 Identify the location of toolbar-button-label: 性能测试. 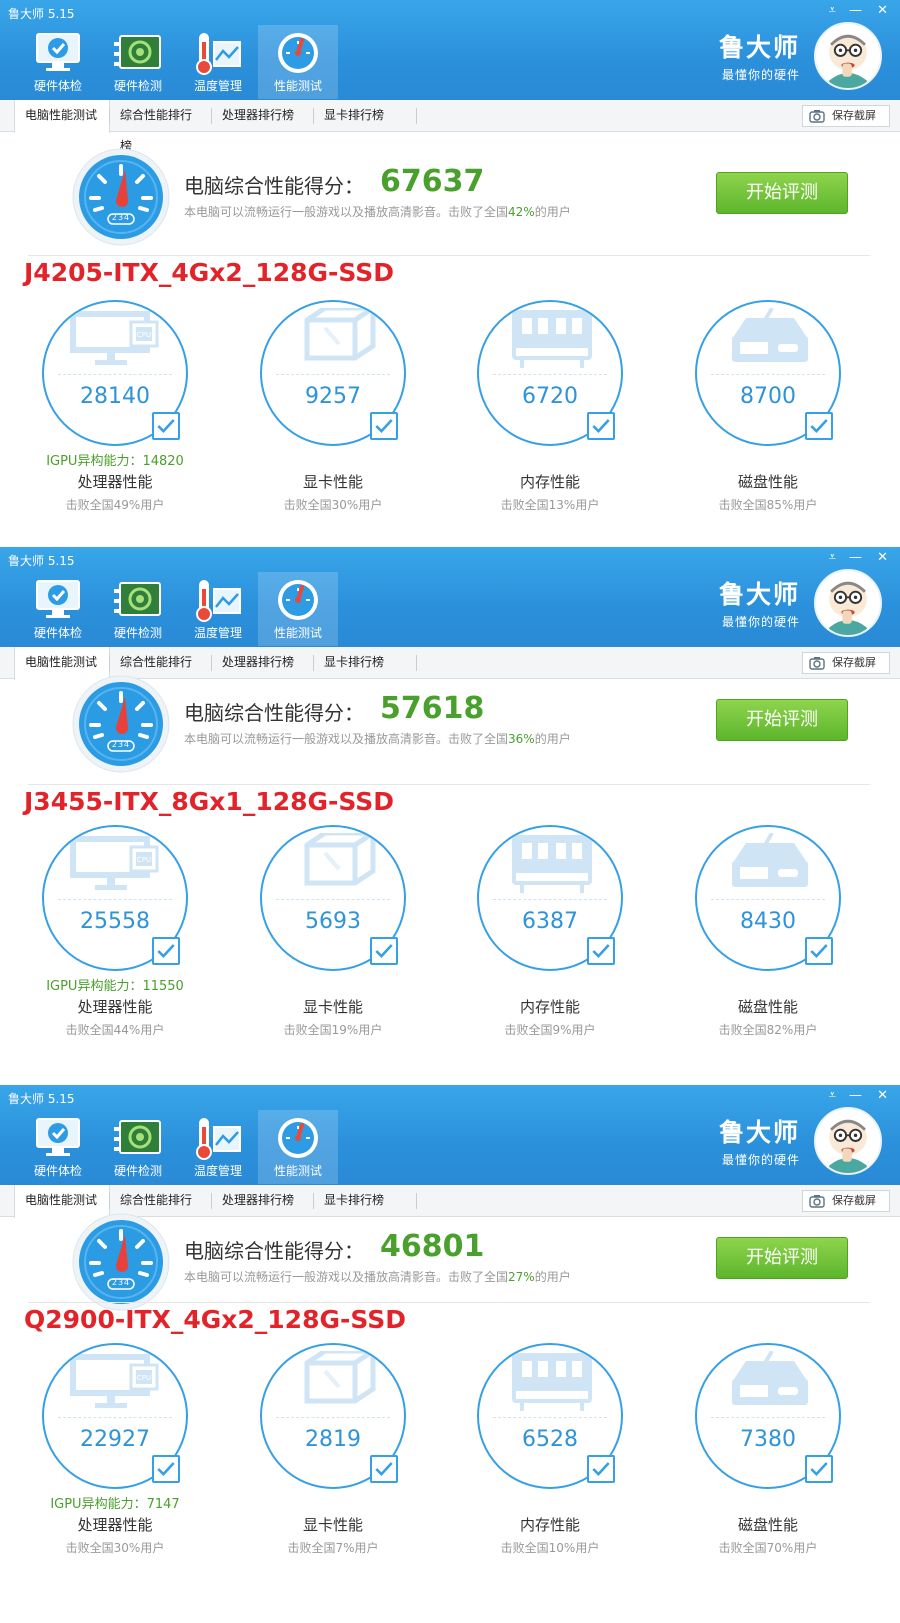
(297, 633).